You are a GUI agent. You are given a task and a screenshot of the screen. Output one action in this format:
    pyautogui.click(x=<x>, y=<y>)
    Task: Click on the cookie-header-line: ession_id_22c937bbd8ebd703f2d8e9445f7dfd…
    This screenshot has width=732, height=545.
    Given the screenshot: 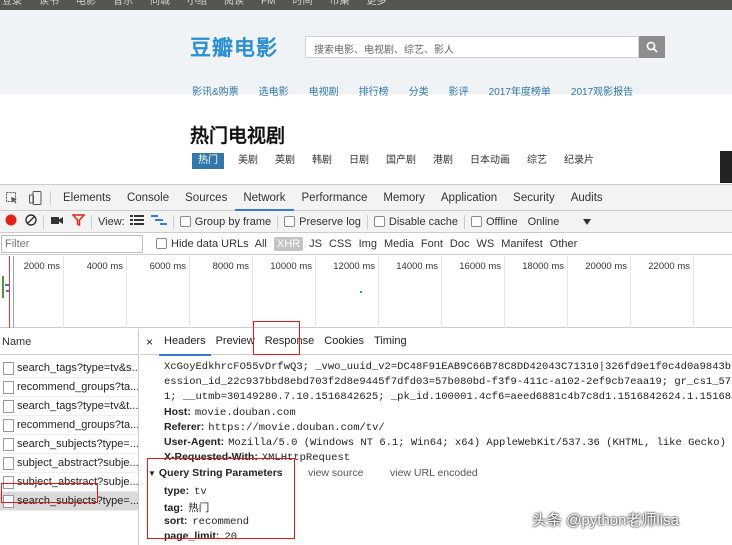 What is the action you would take?
    pyautogui.click(x=448, y=382)
    